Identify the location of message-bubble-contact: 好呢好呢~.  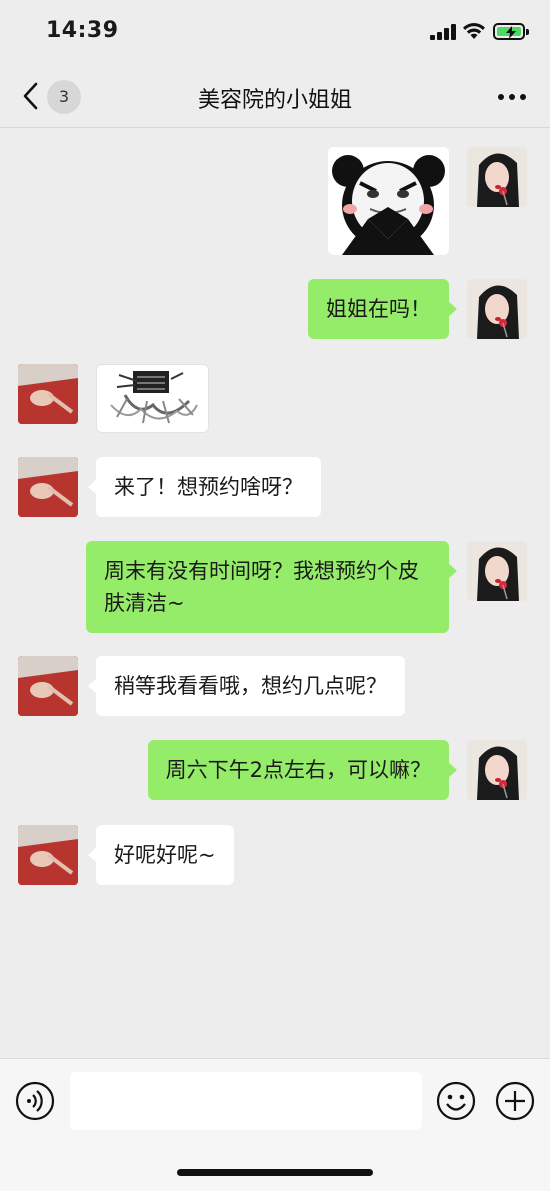
(161, 855).